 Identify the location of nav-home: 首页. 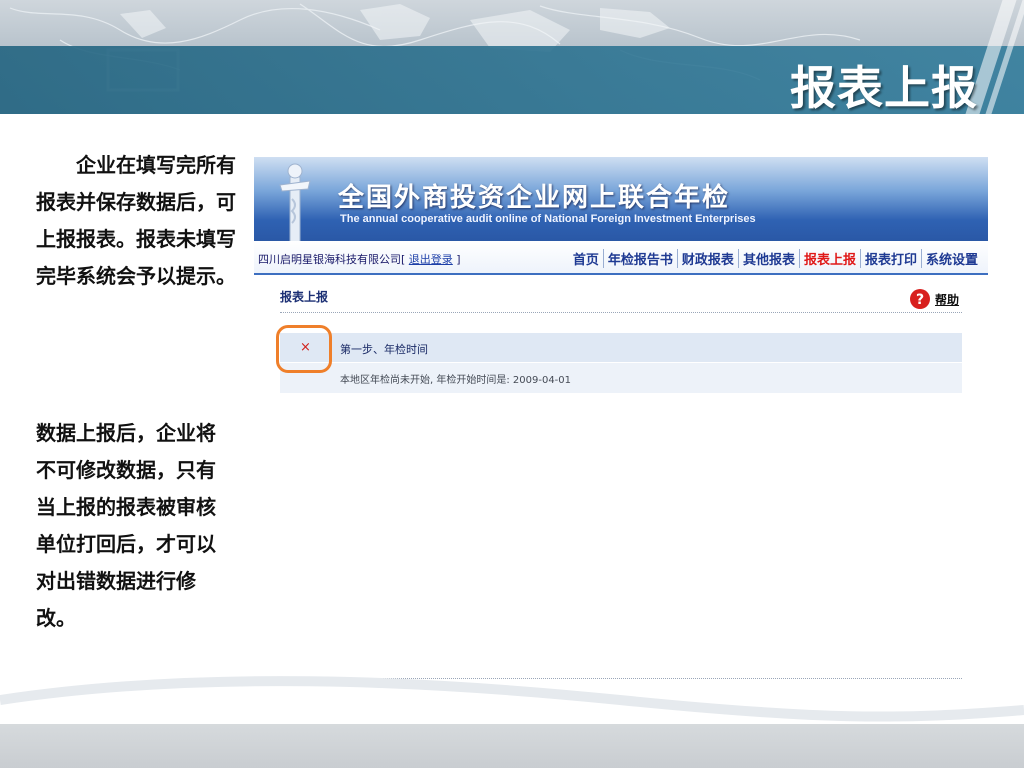
(586, 258).